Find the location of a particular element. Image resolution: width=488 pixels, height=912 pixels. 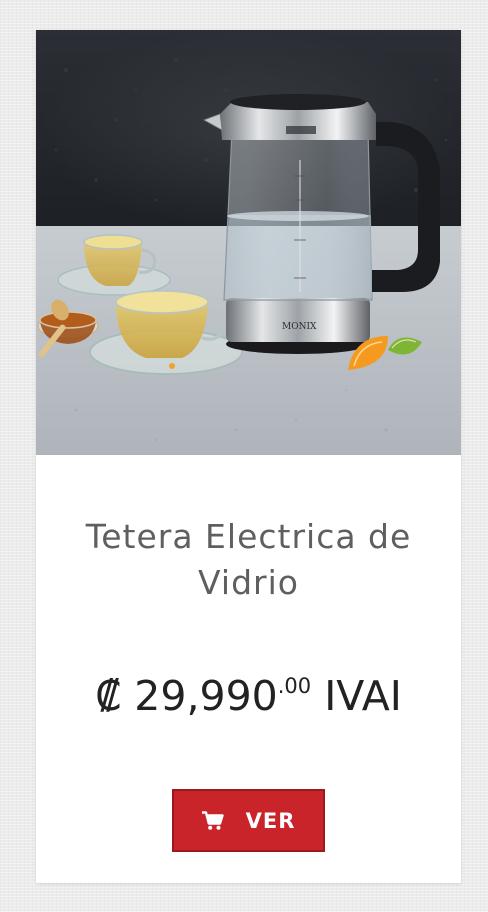

price-amount: 29,990 is located at coordinates (206, 696).